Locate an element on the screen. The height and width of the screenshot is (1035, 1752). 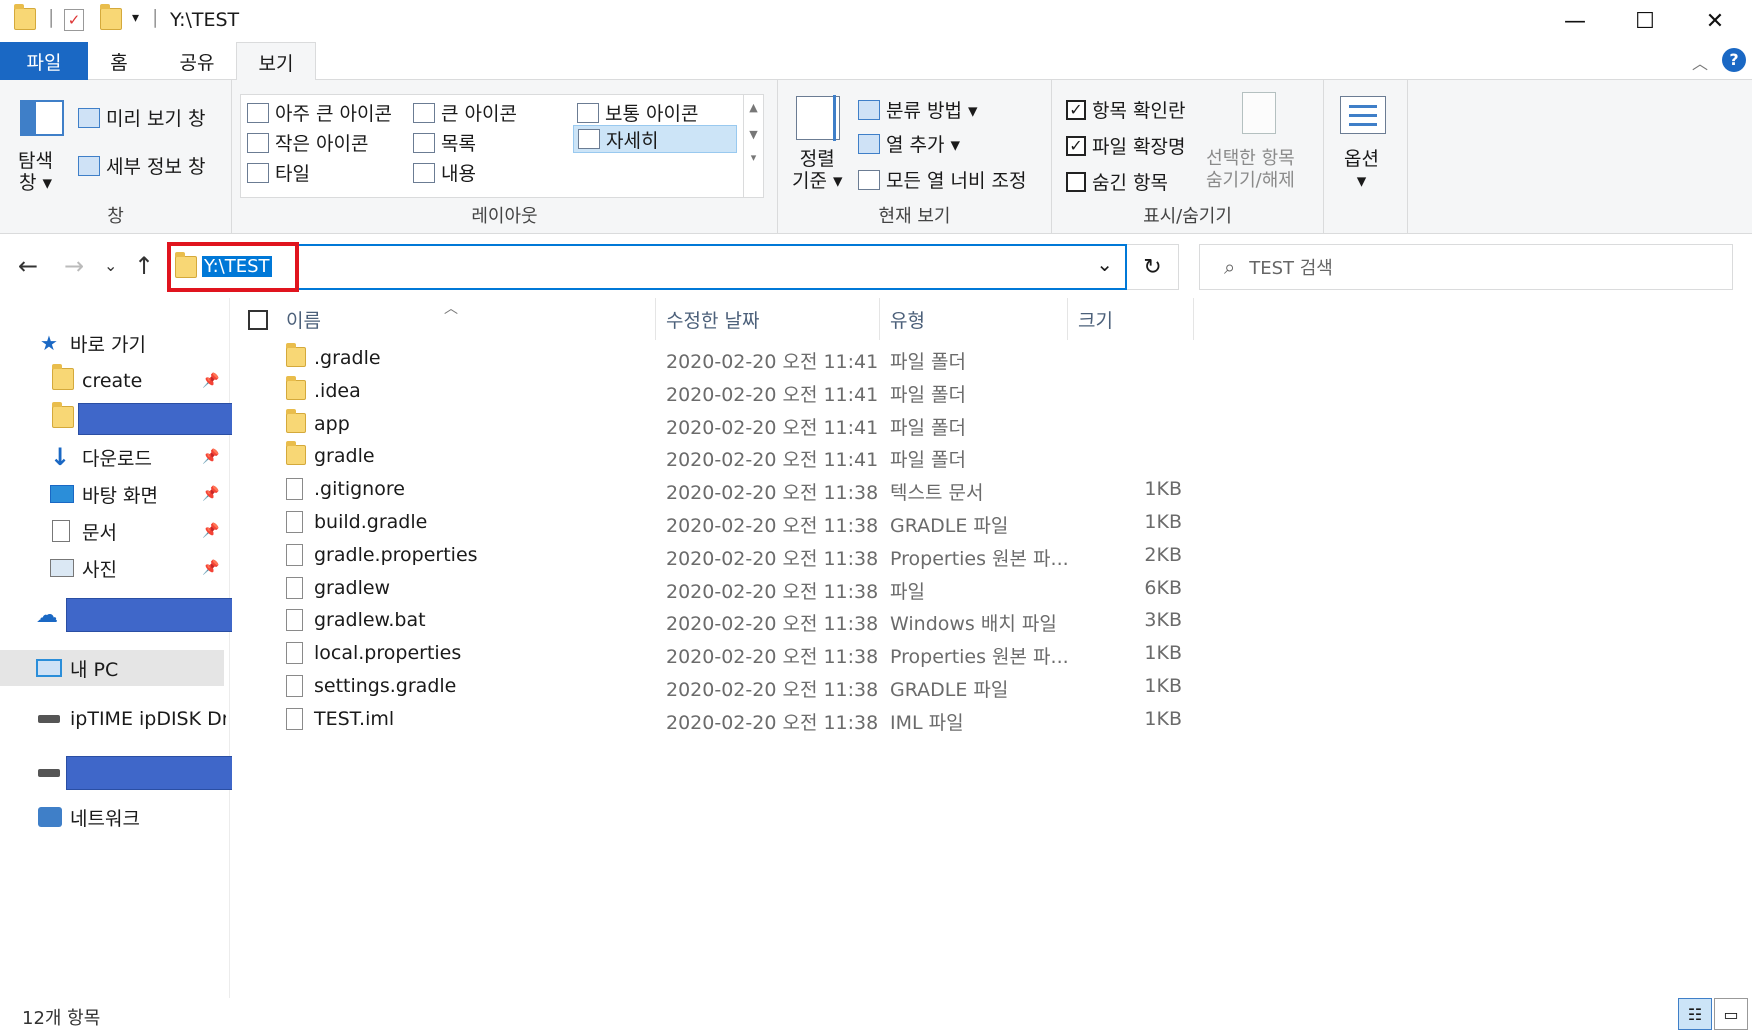
table-row: .gitignore 2020-02-20 오전 11:38 텍스트 문서 1KB is located at coordinates (732, 489).